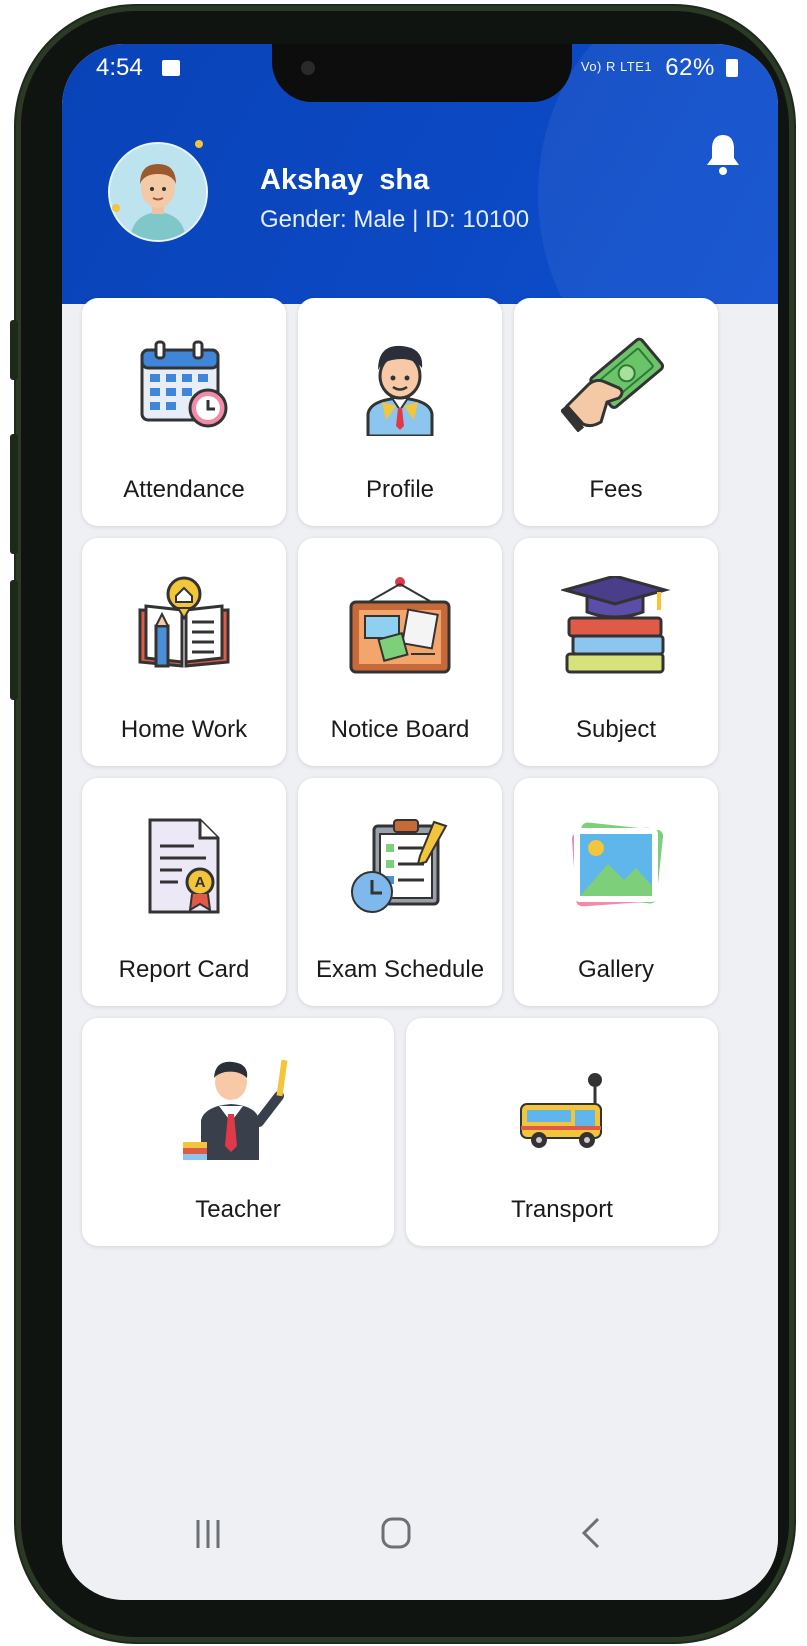  What do you see at coordinates (561, 1110) in the screenshot?
I see `school-bus-icon` at bounding box center [561, 1110].